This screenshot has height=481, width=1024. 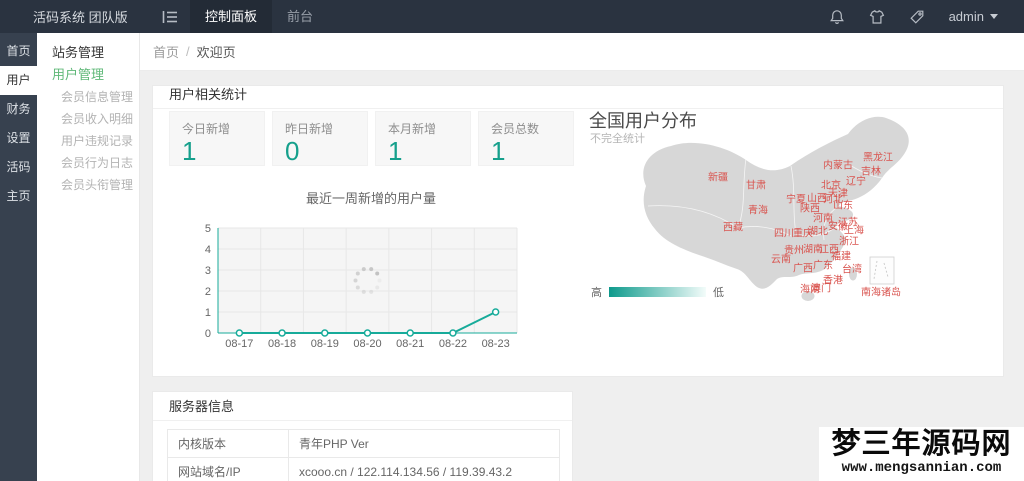 I want to click on stat-card: 会员总数 1, so click(x=526, y=138).